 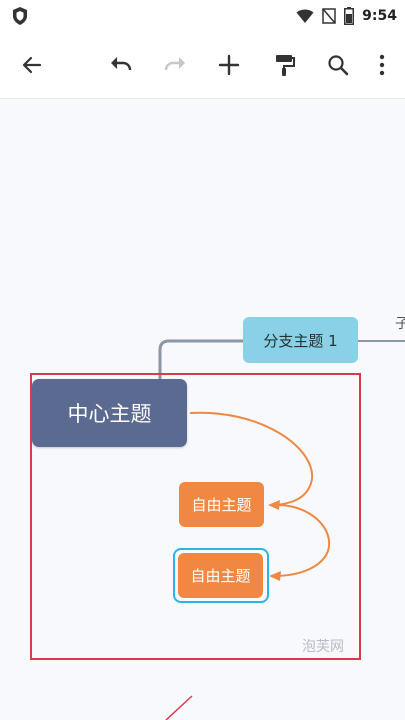 I want to click on subtopic-label-cut-off: 子, so click(x=400, y=323).